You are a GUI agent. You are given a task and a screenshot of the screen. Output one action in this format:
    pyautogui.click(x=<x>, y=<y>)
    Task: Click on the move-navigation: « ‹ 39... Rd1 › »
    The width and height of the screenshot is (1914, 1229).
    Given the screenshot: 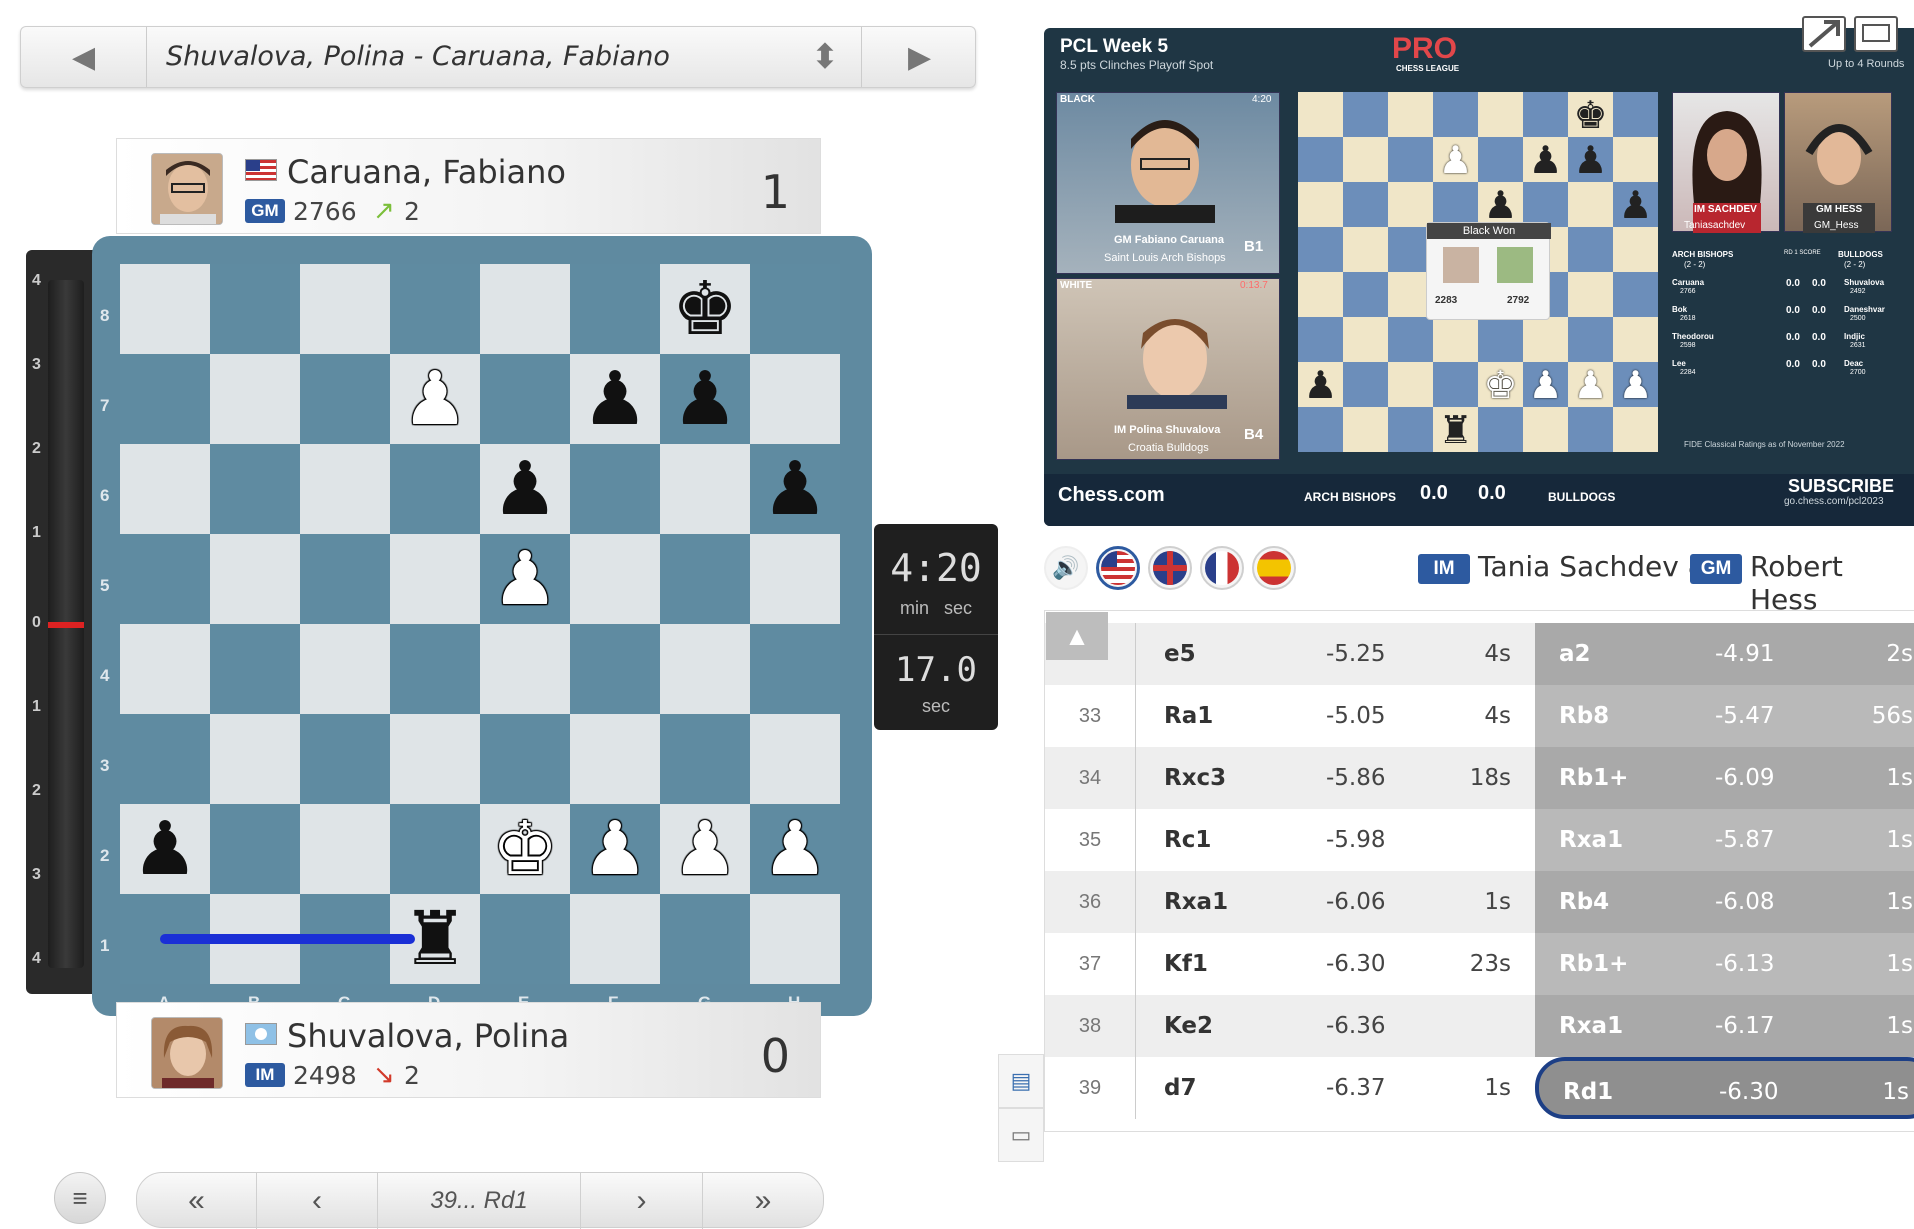 What is the action you would take?
    pyautogui.click(x=480, y=1200)
    